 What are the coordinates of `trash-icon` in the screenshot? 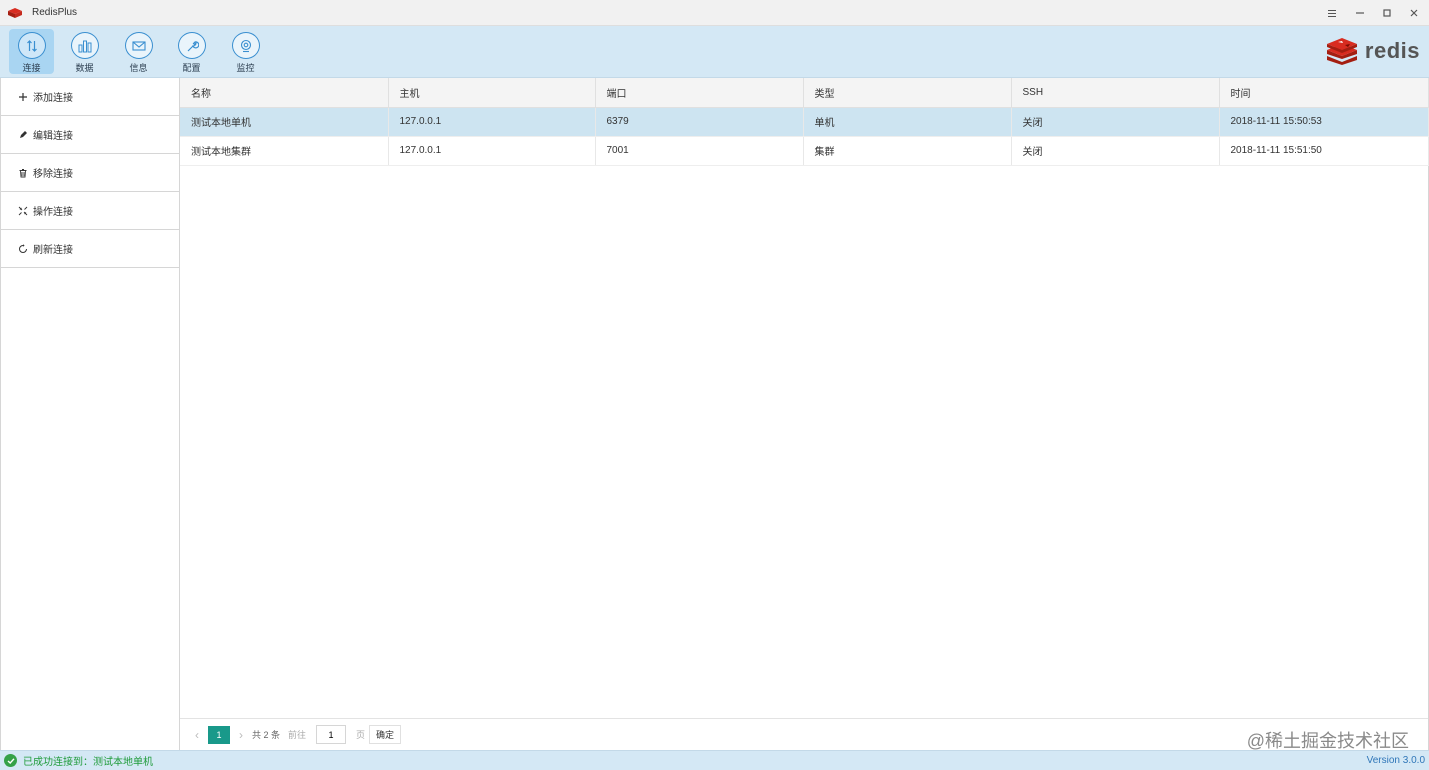 It's located at (23, 173).